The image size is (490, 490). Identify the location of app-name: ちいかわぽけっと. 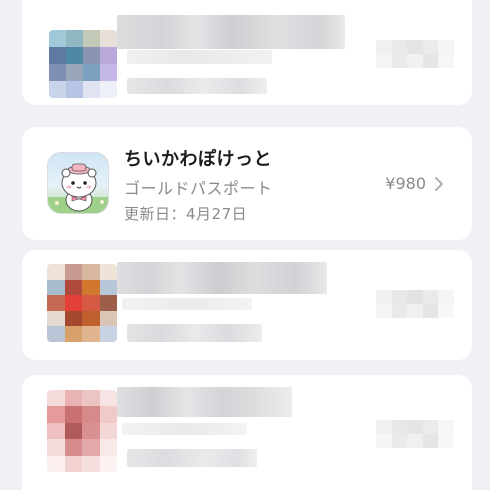
(198, 159).